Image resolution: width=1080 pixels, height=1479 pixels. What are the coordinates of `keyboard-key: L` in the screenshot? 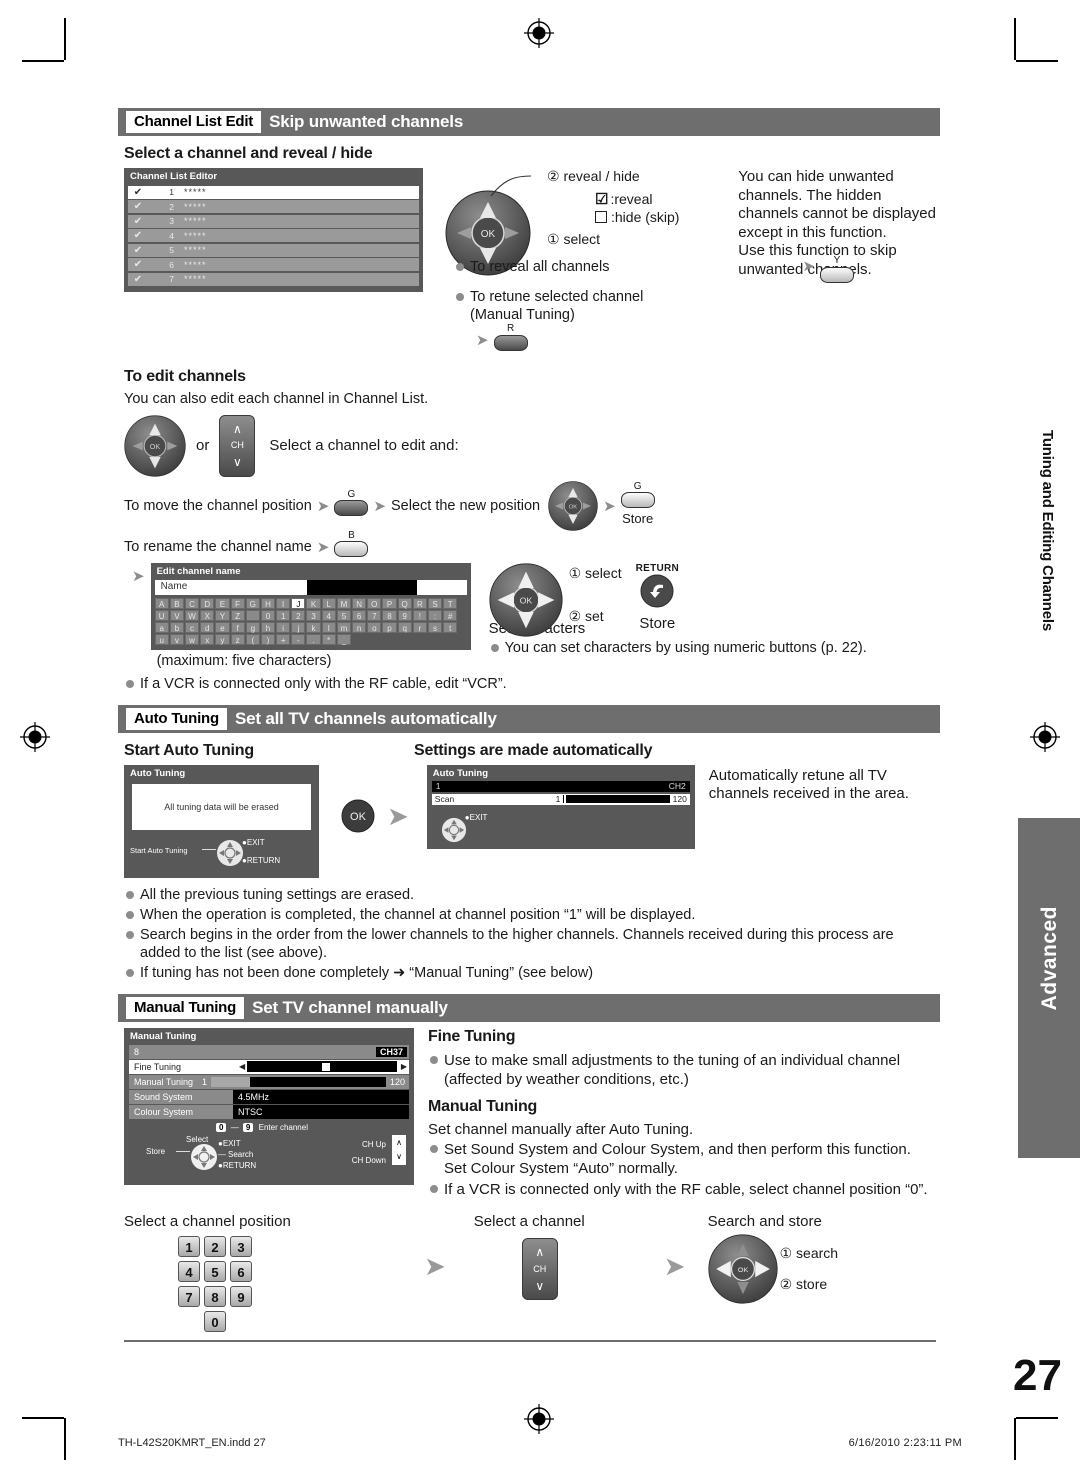 It's located at (328, 603).